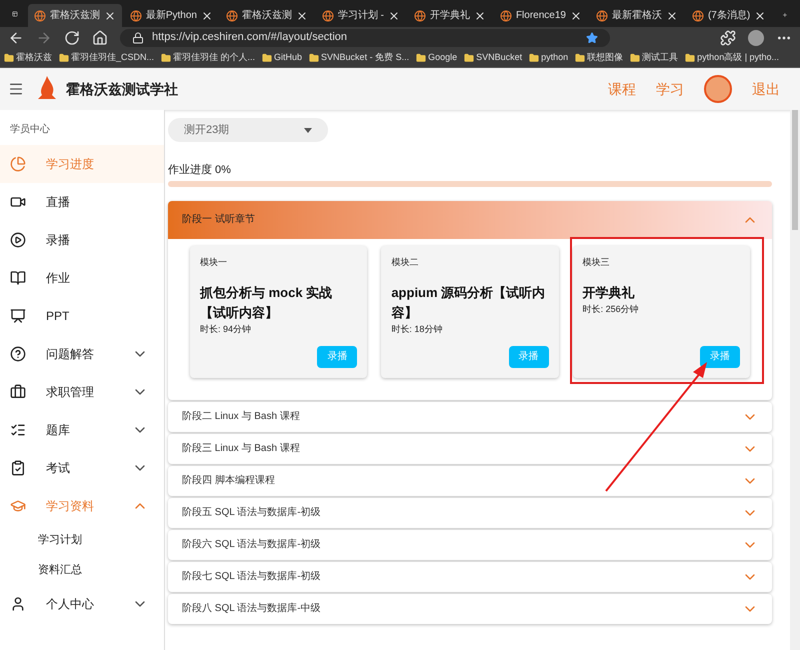 The image size is (800, 650). What do you see at coordinates (82, 392) in the screenshot?
I see `sidebar-item: 求职管理` at bounding box center [82, 392].